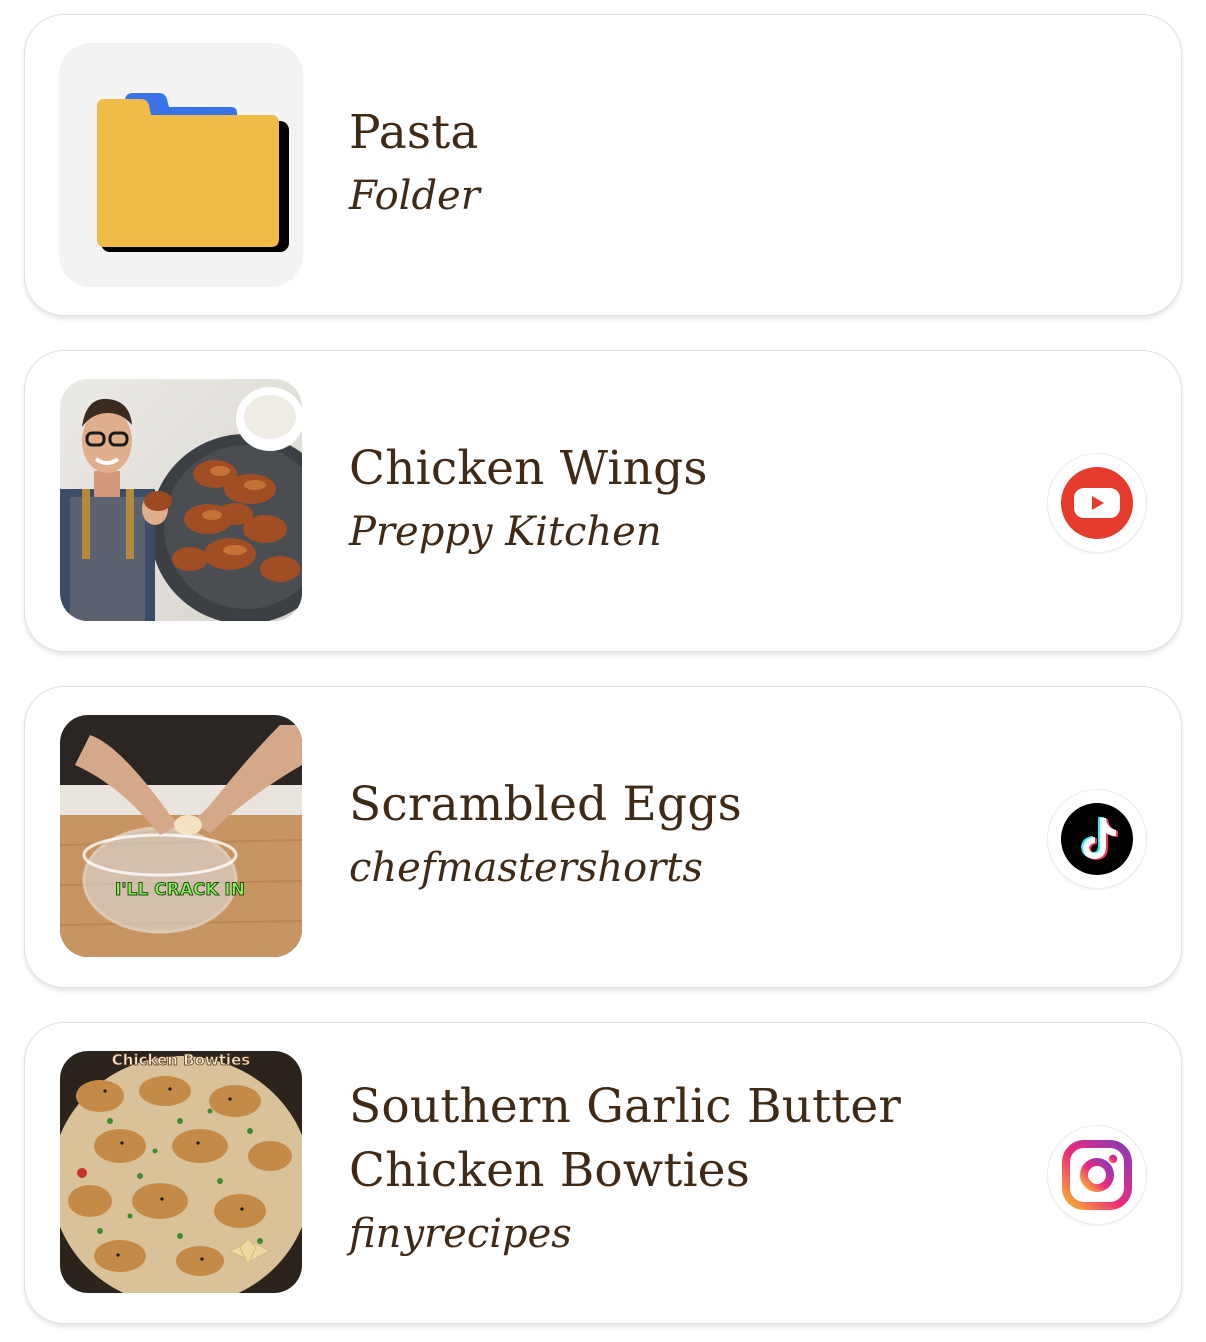 This screenshot has width=1206, height=1342. I want to click on folder-icon, so click(193, 172).